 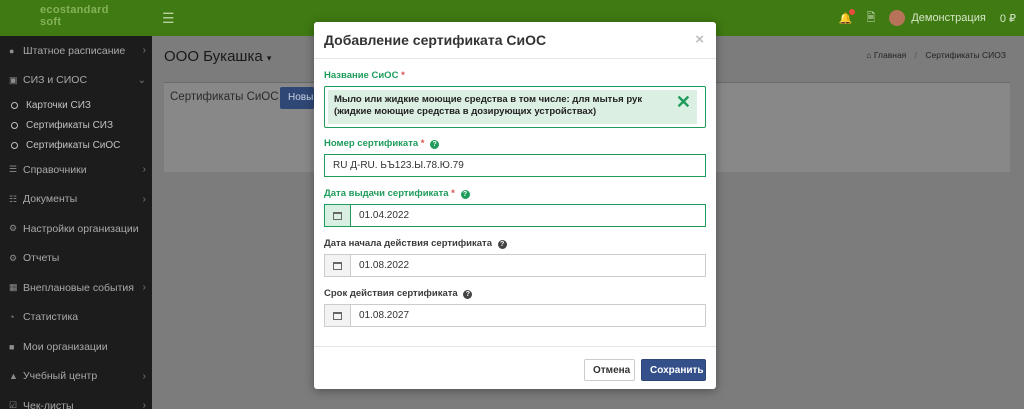 I want to click on balance: 0 ₽, so click(x=1008, y=18).